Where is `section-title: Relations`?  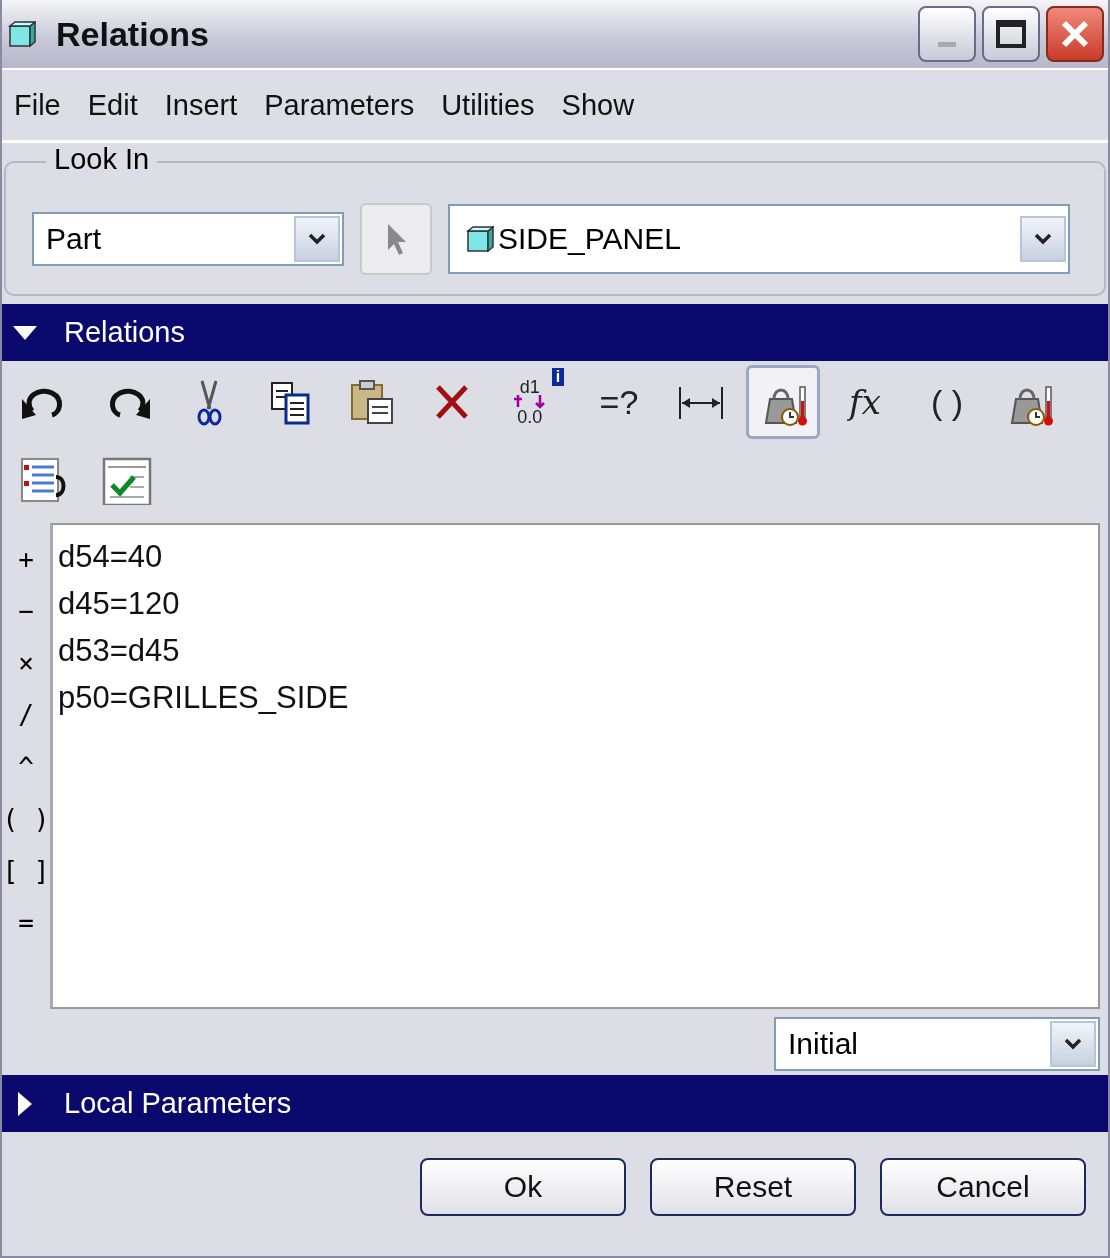 section-title: Relations is located at coordinates (124, 332).